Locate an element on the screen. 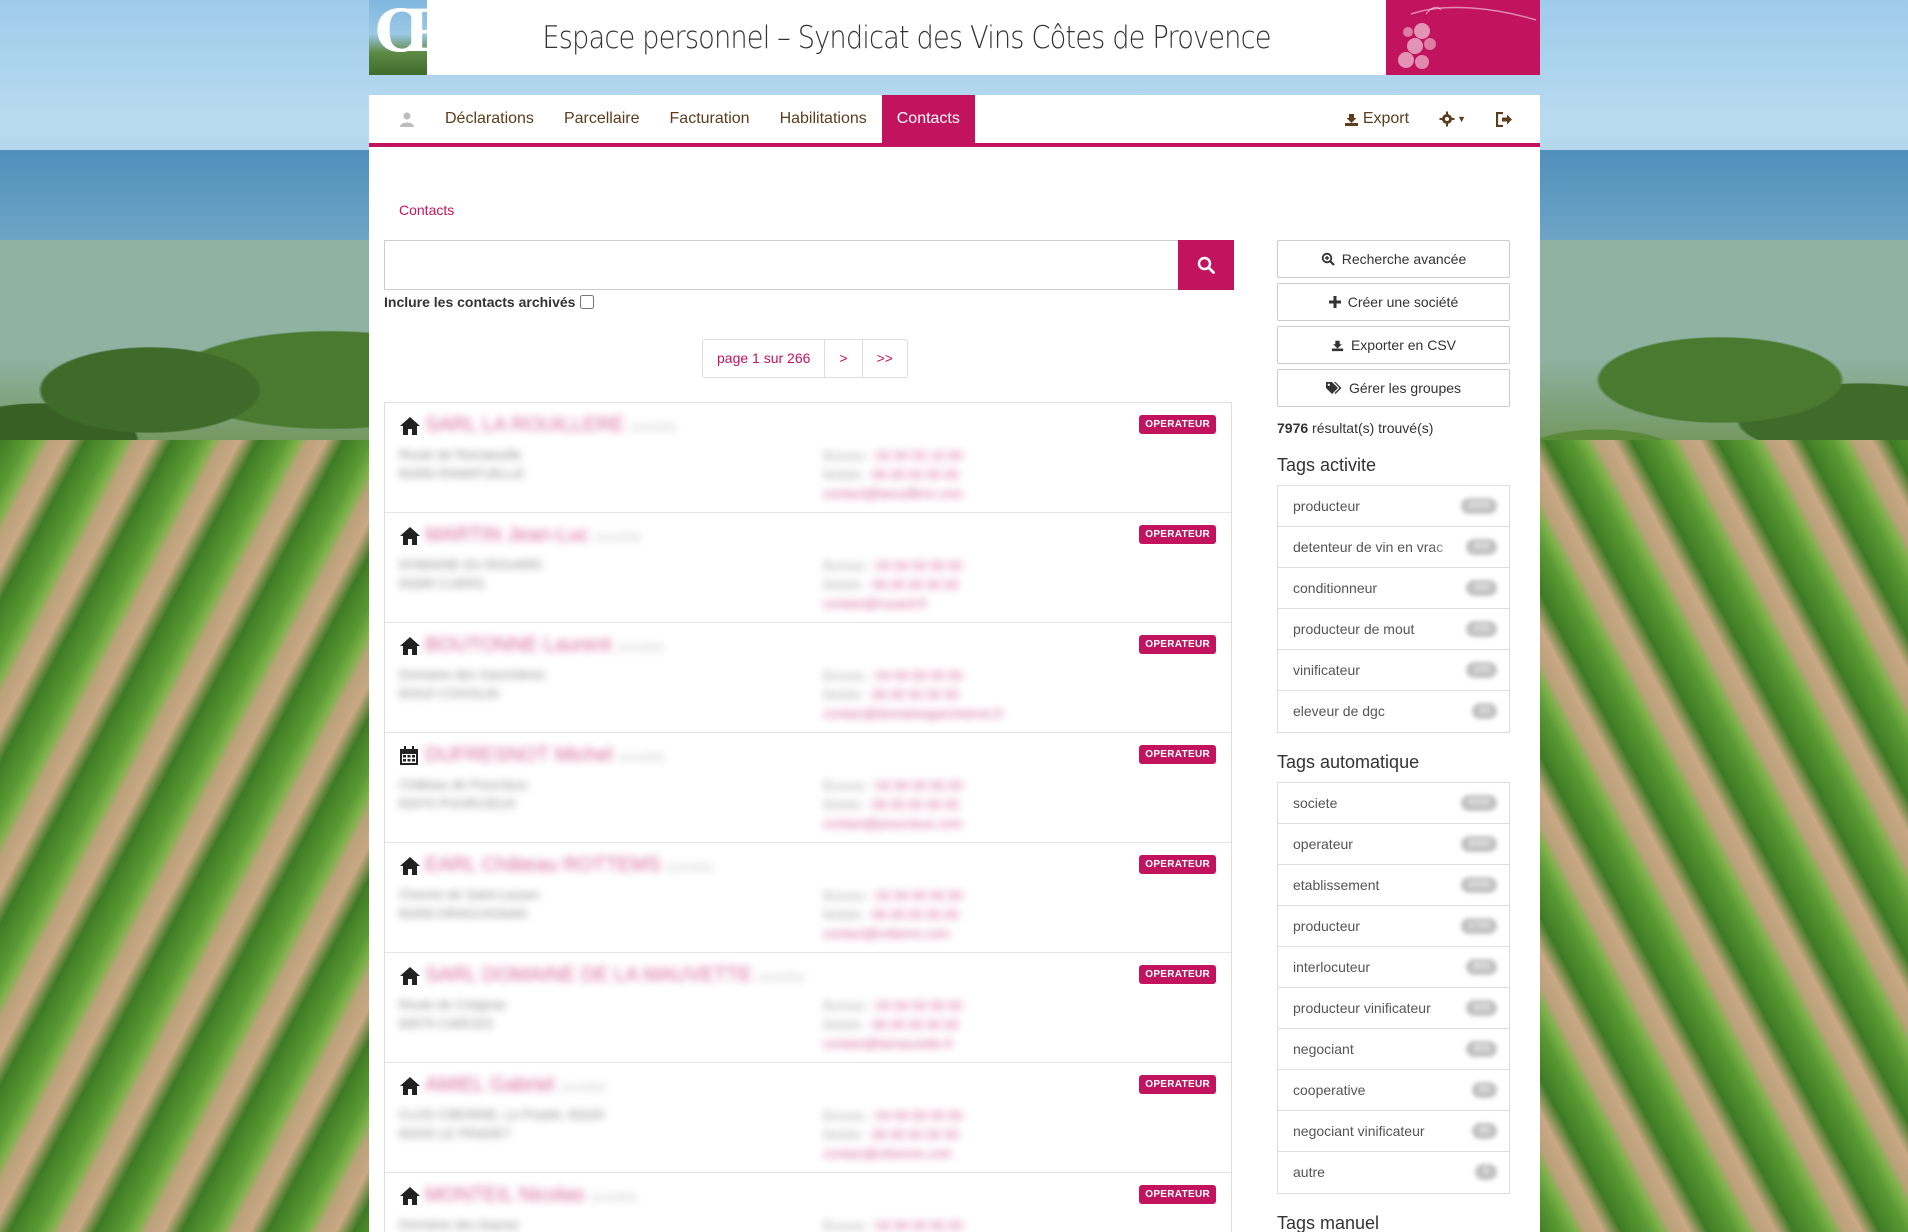  user-icon is located at coordinates (407, 119).